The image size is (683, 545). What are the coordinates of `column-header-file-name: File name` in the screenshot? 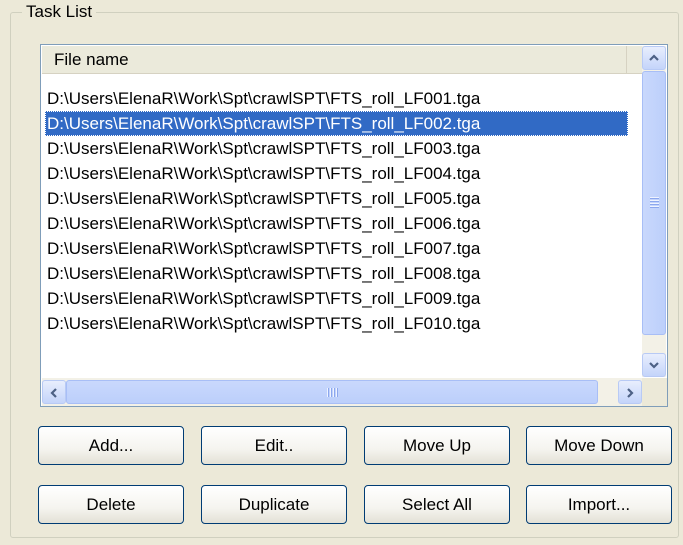 It's located at (334, 59).